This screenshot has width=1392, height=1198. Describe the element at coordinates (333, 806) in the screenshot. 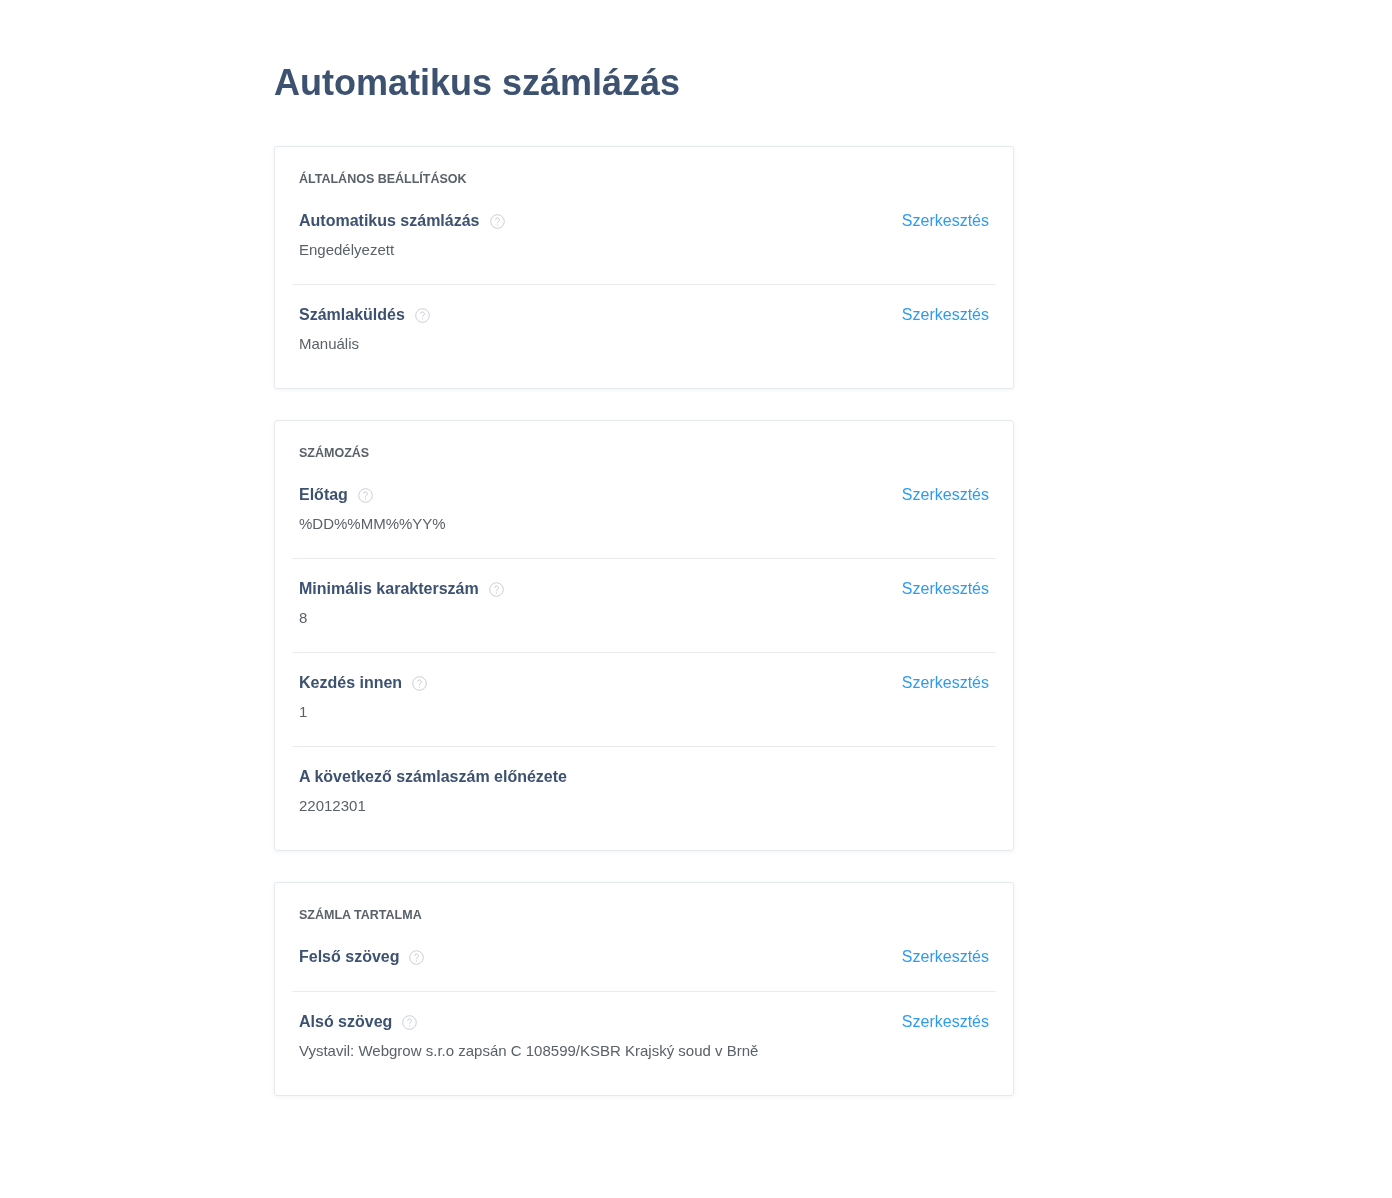

I see `setting-value: 22012301` at that location.